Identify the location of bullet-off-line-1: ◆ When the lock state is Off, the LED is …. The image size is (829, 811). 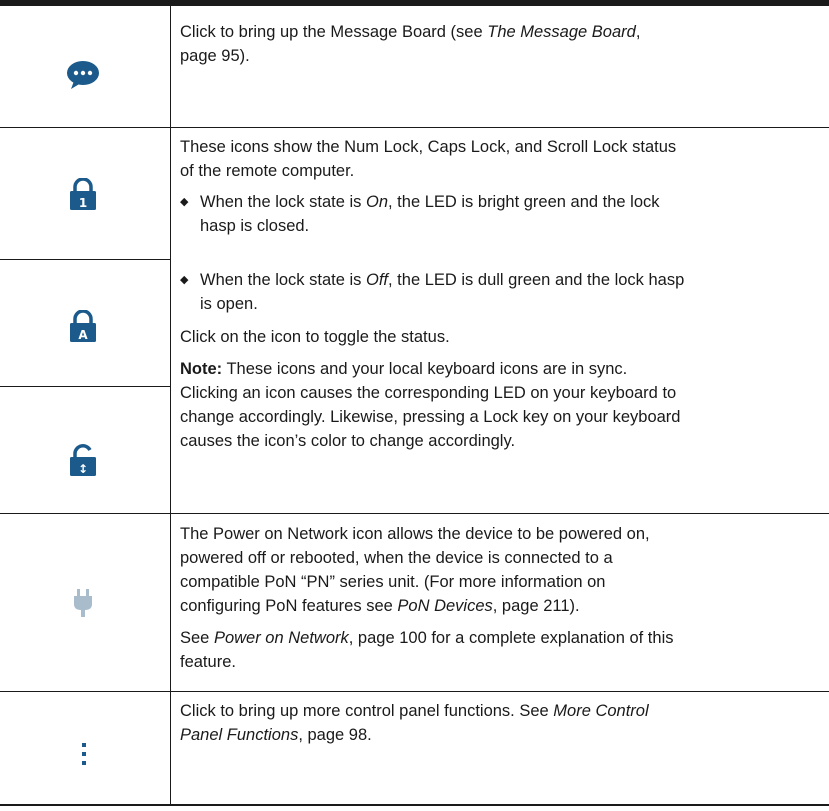
(492, 280).